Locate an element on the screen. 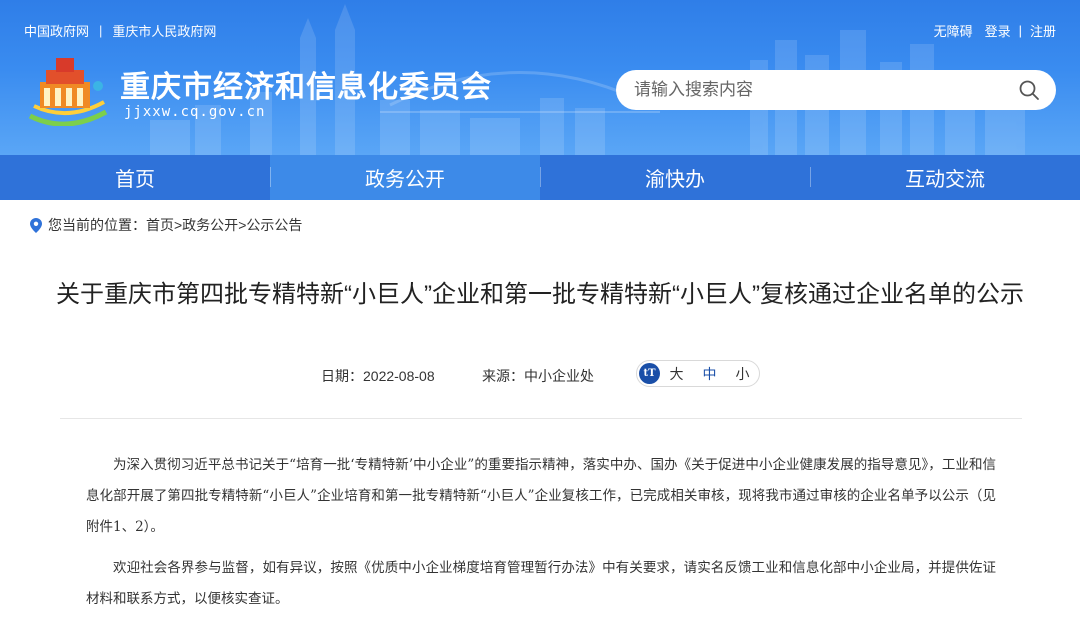  nav-item-label: 政务公开 is located at coordinates (405, 180).